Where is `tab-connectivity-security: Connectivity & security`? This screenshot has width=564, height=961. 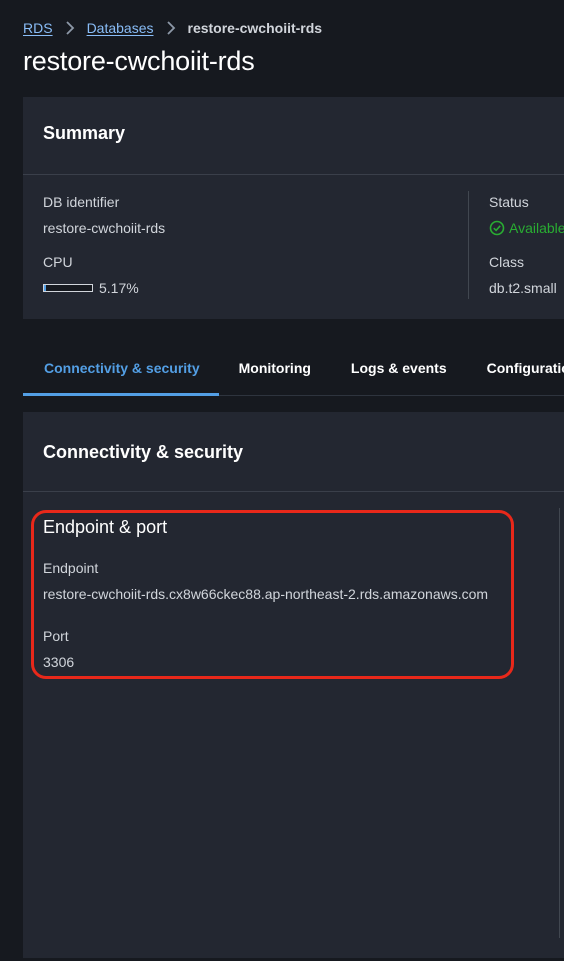 tab-connectivity-security: Connectivity & security is located at coordinates (121, 368).